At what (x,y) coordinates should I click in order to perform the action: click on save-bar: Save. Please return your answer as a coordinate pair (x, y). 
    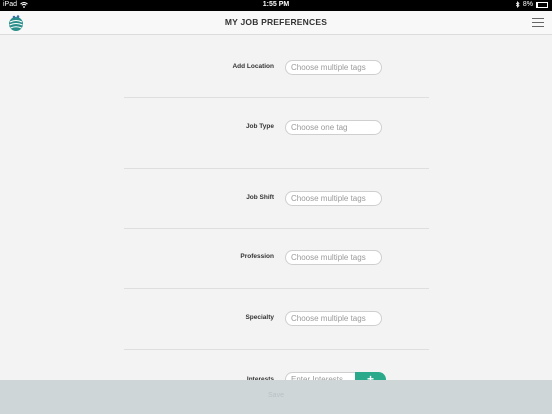
    Looking at the image, I should click on (276, 397).